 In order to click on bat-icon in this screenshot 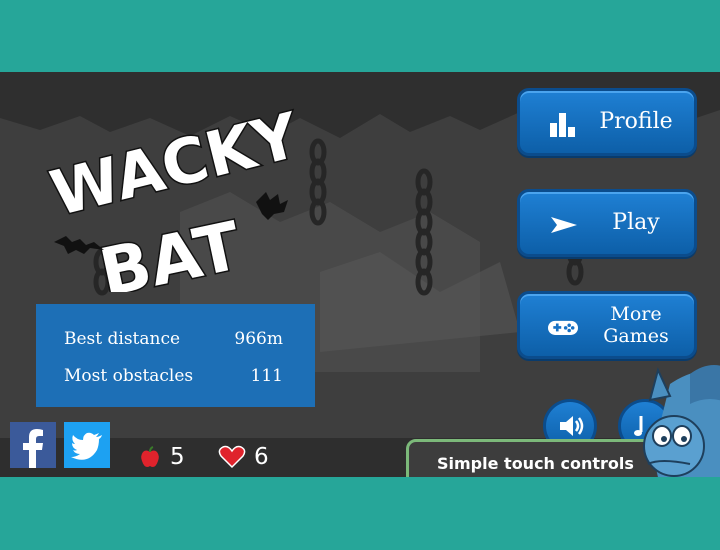, I will do `click(272, 206)`.